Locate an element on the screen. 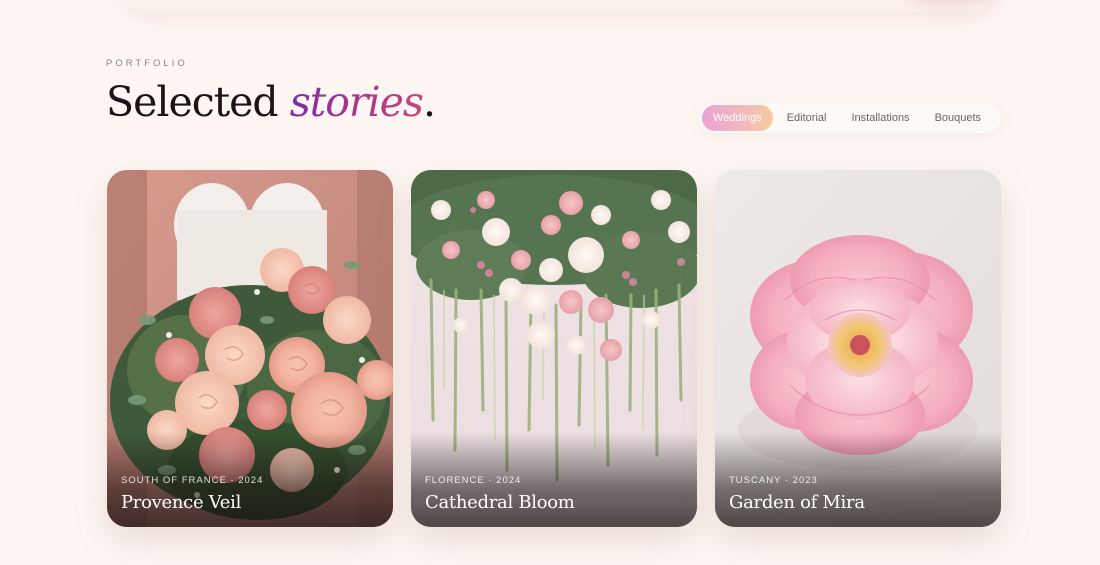 The width and height of the screenshot is (1100, 565). section-title-accent: stories is located at coordinates (356, 102).